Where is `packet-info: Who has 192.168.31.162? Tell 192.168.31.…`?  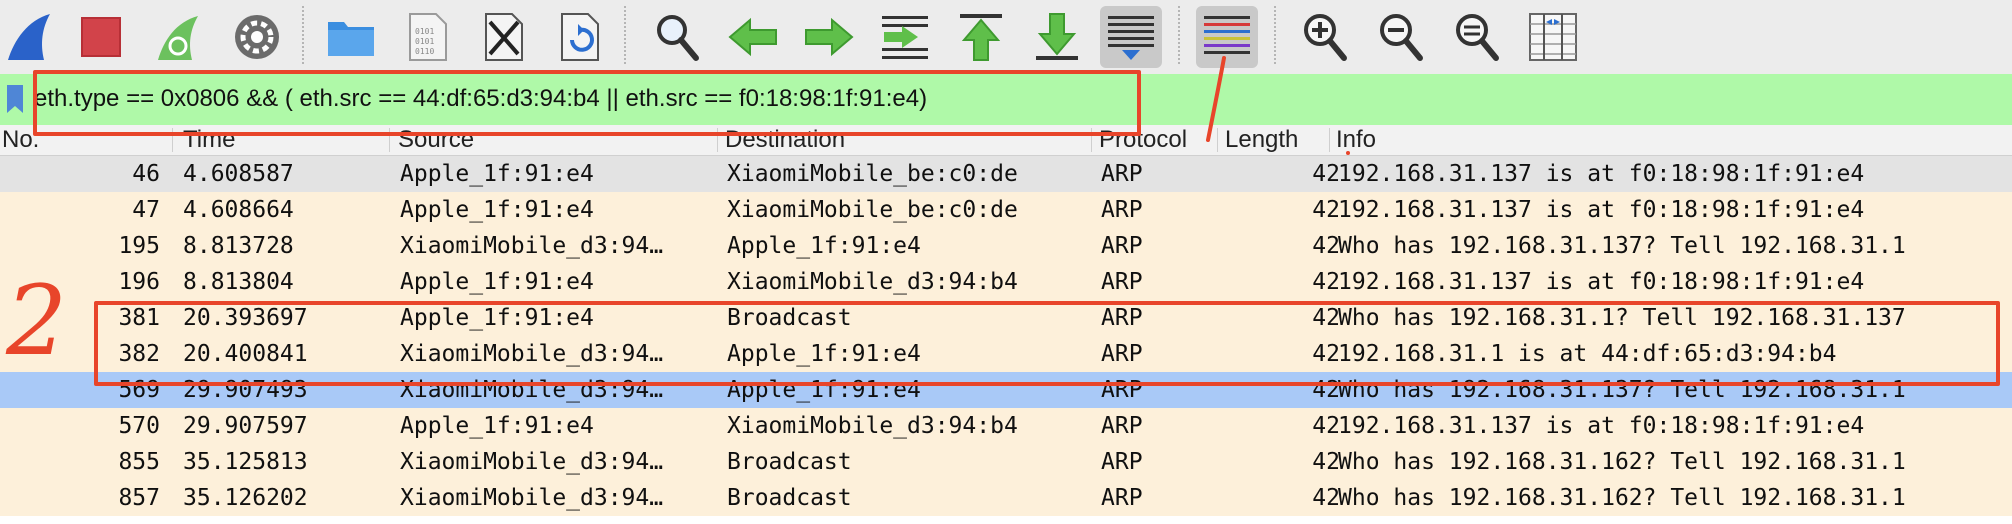
packet-info: Who has 192.168.31.162? Tell 192.168.31.… is located at coordinates (1622, 462).